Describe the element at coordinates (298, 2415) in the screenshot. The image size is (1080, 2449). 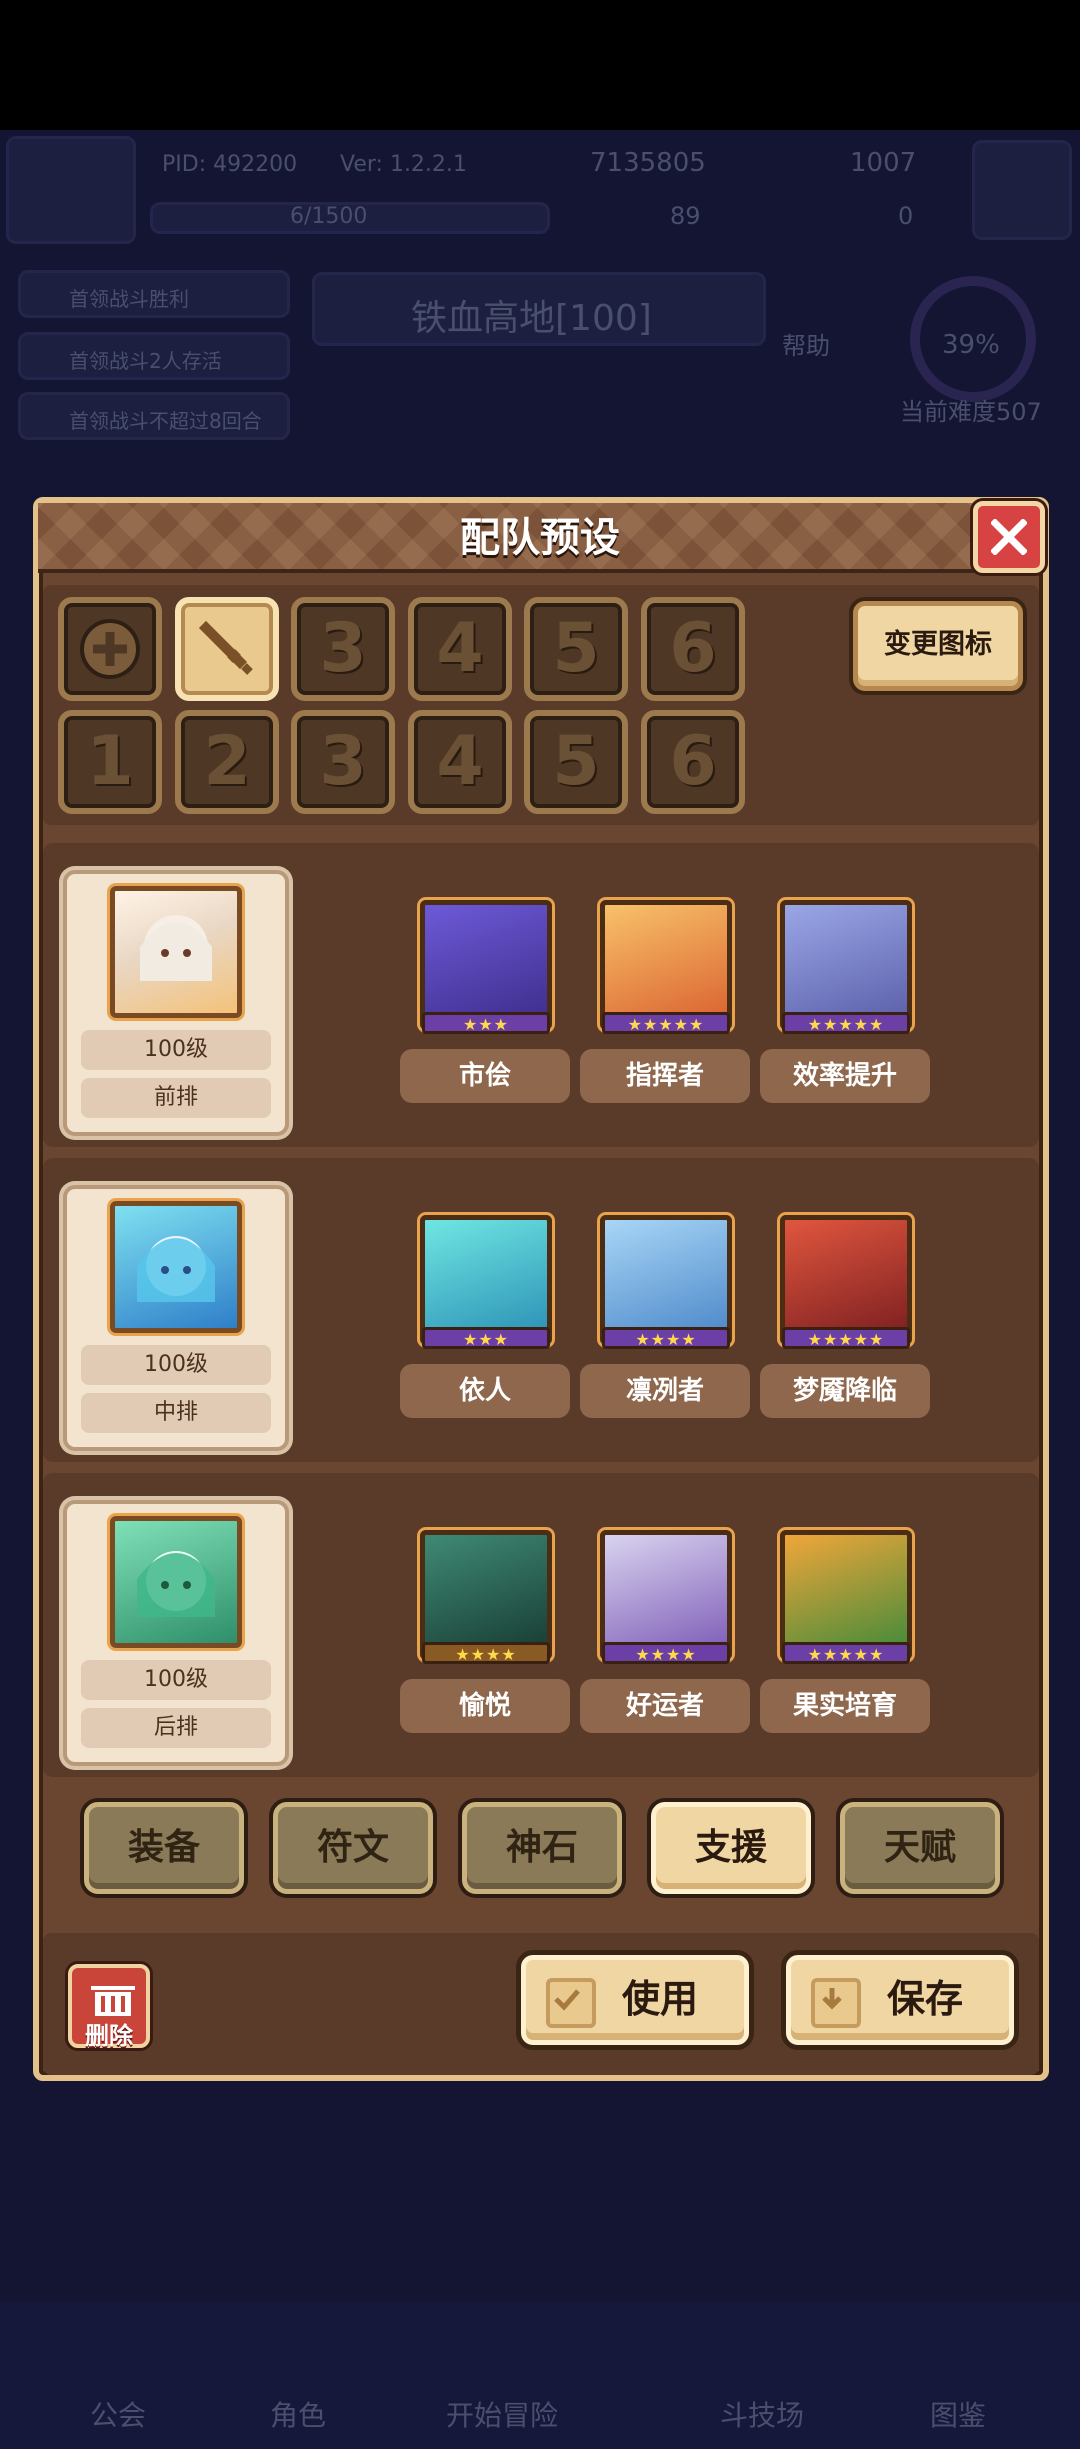
I see `nav-character: 角色` at that location.